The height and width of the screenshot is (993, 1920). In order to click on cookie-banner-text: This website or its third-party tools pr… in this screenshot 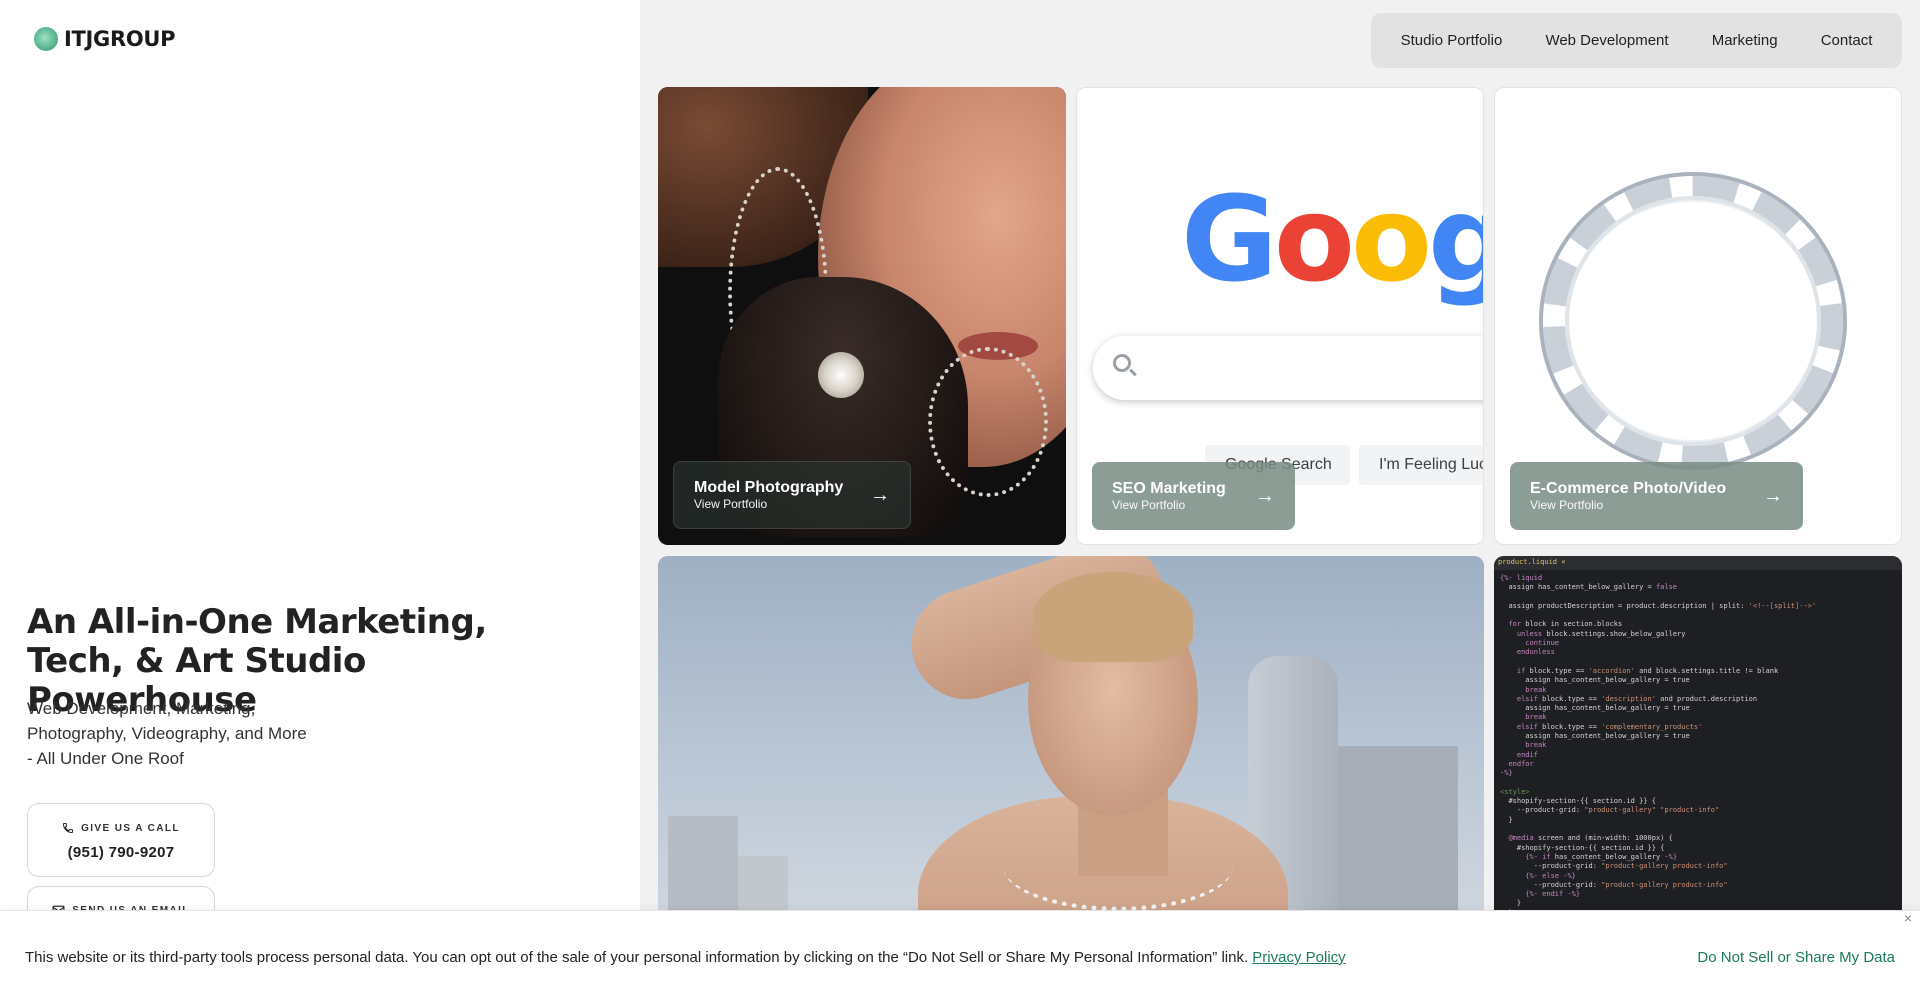, I will do `click(637, 957)`.